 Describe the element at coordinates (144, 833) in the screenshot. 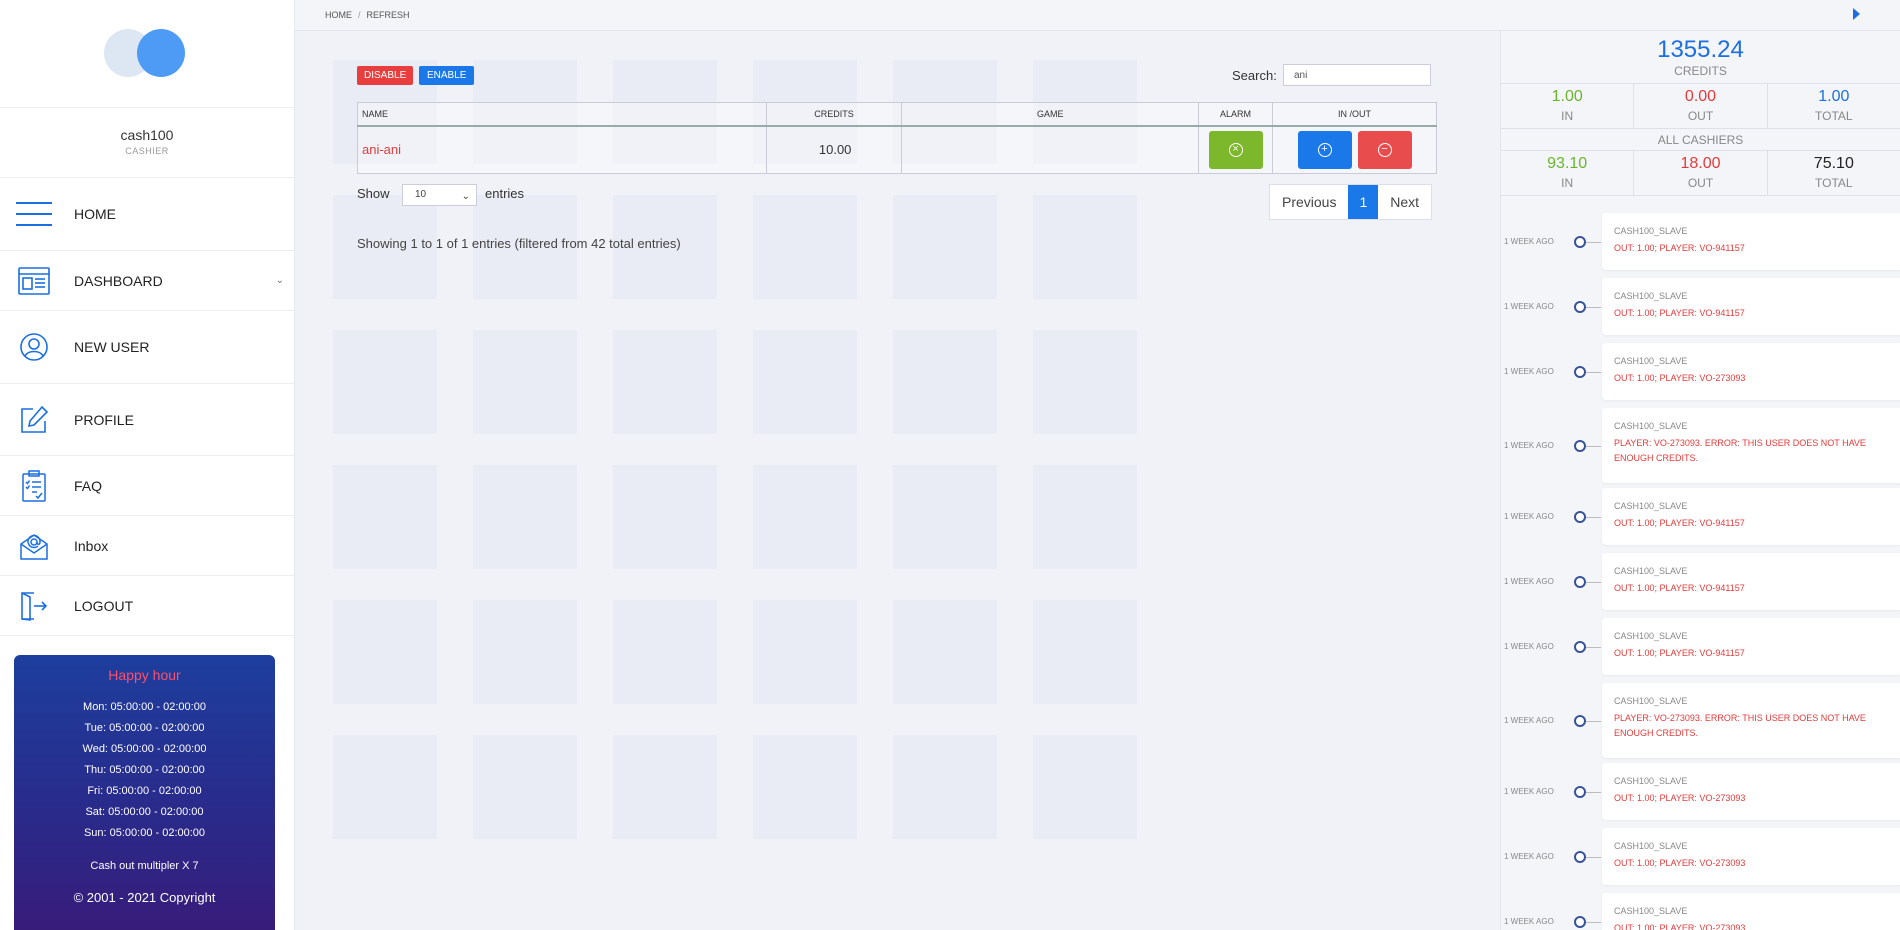

I see `happy-hour-row: Sun: 05:00:00 - 02:00:00` at that location.